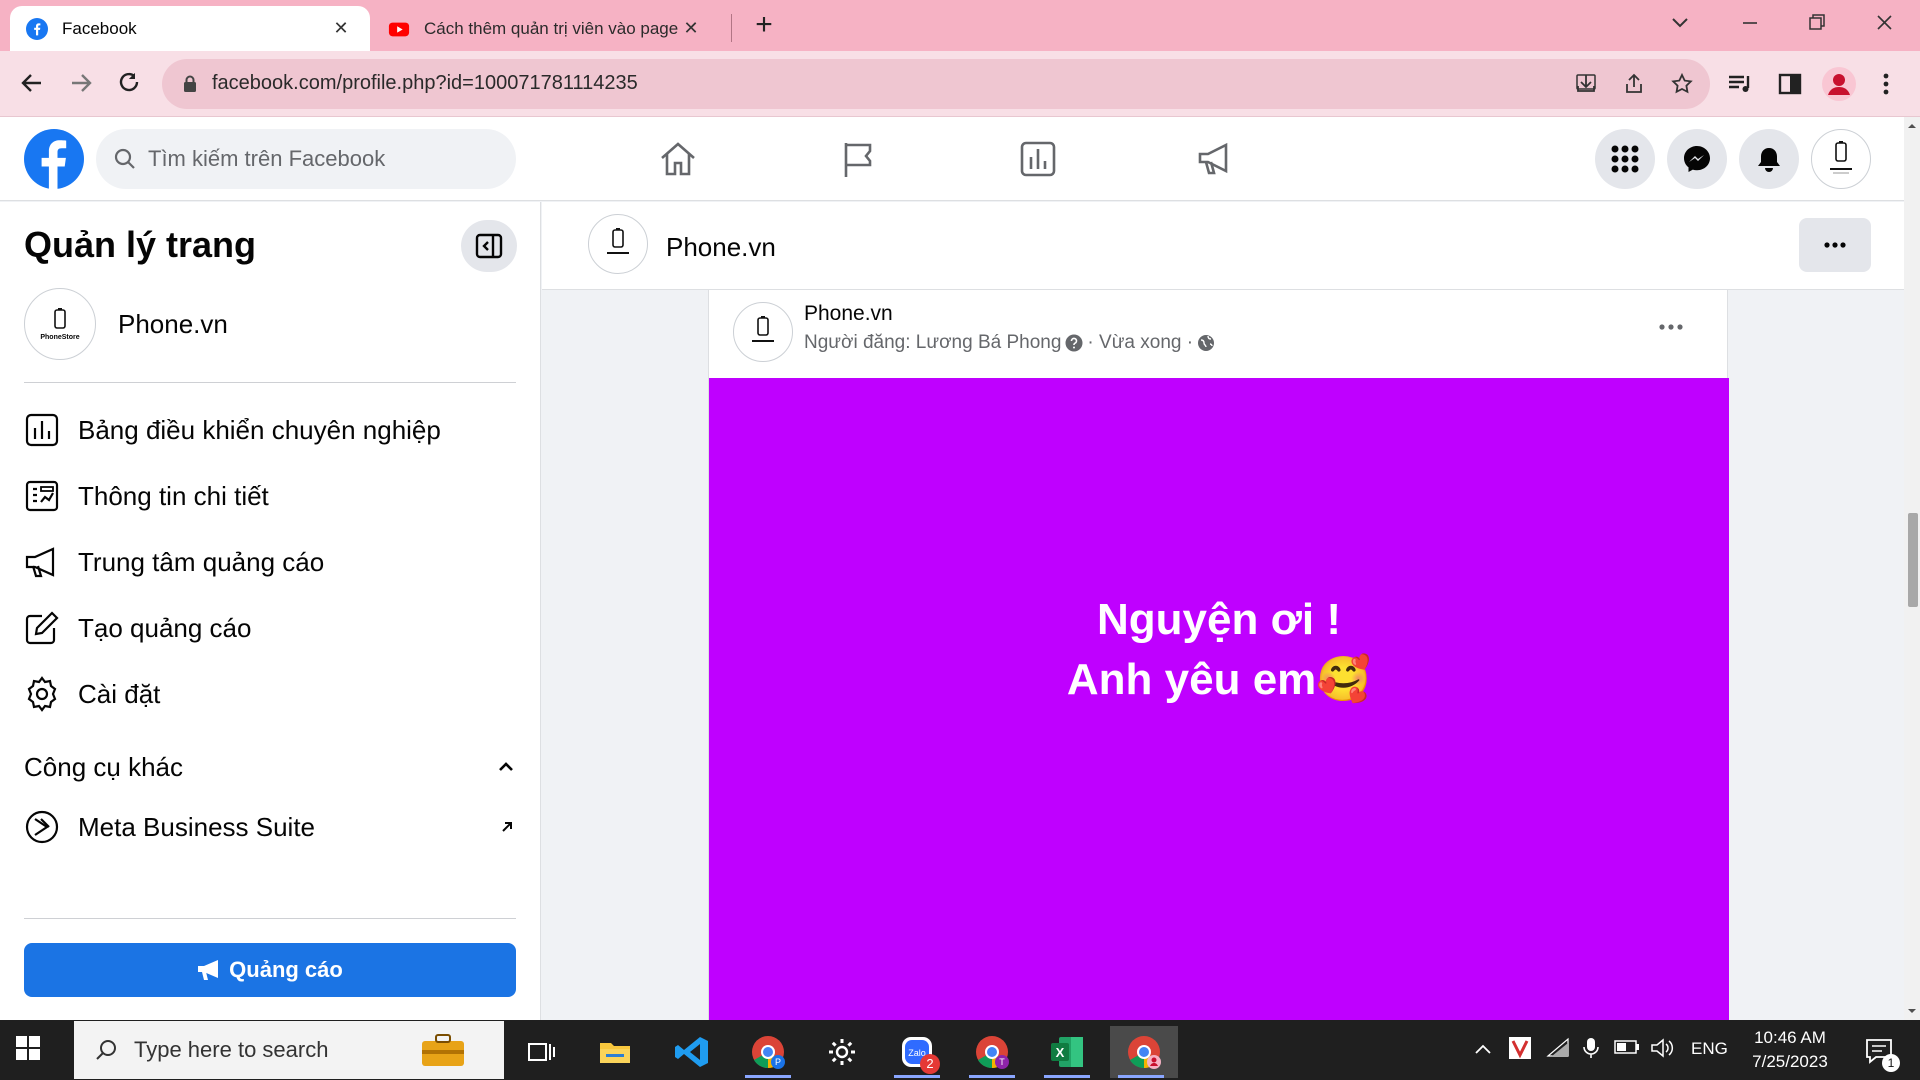 The width and height of the screenshot is (1920, 1080). I want to click on gear-icon, so click(42, 694).